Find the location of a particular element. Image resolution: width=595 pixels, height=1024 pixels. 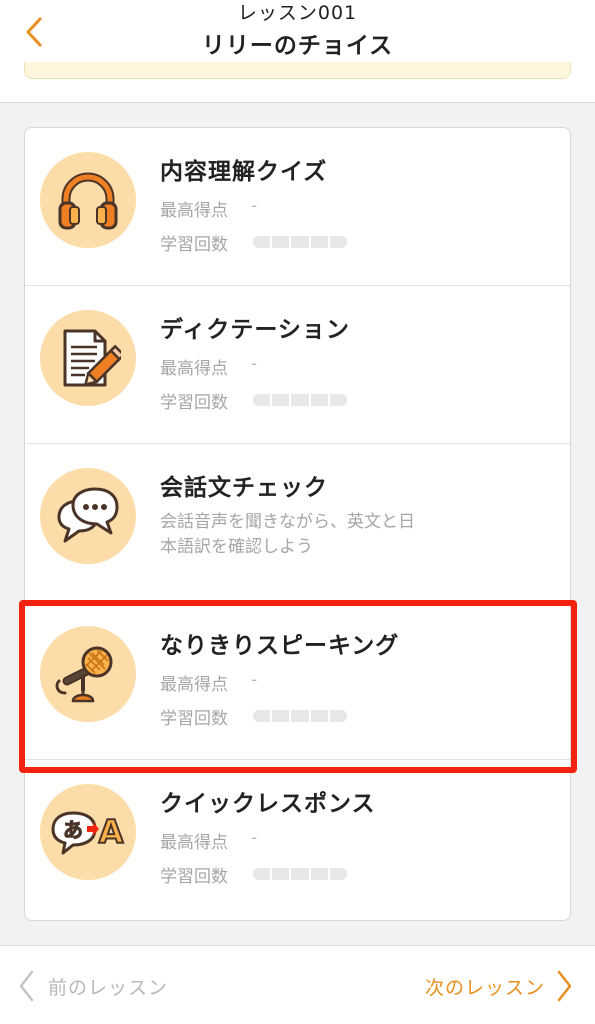

icon-circle: あ A is located at coordinates (88, 832).